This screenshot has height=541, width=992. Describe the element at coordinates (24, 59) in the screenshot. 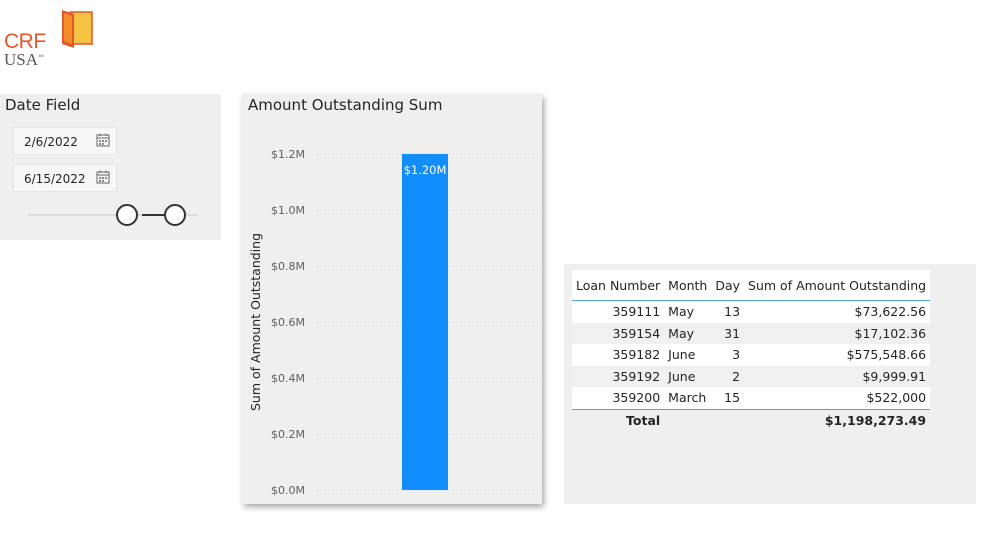

I see `logo-text-usa: USA™` at that location.